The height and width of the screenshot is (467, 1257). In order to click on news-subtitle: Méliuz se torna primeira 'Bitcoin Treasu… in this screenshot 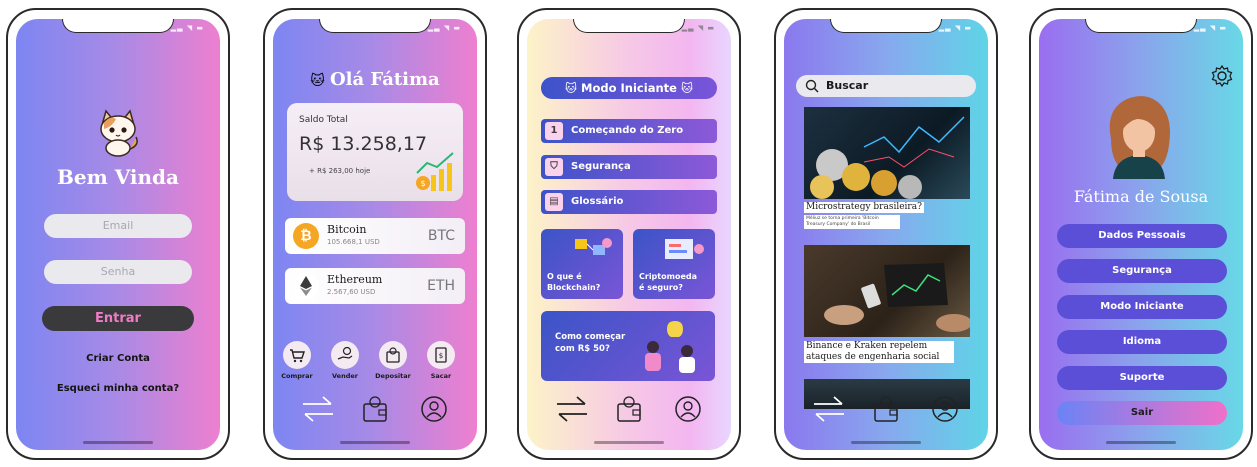, I will do `click(852, 222)`.